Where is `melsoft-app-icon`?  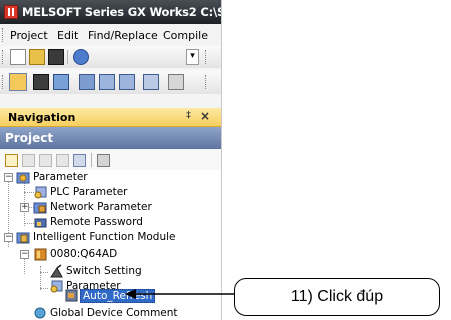 melsoft-app-icon is located at coordinates (11, 12).